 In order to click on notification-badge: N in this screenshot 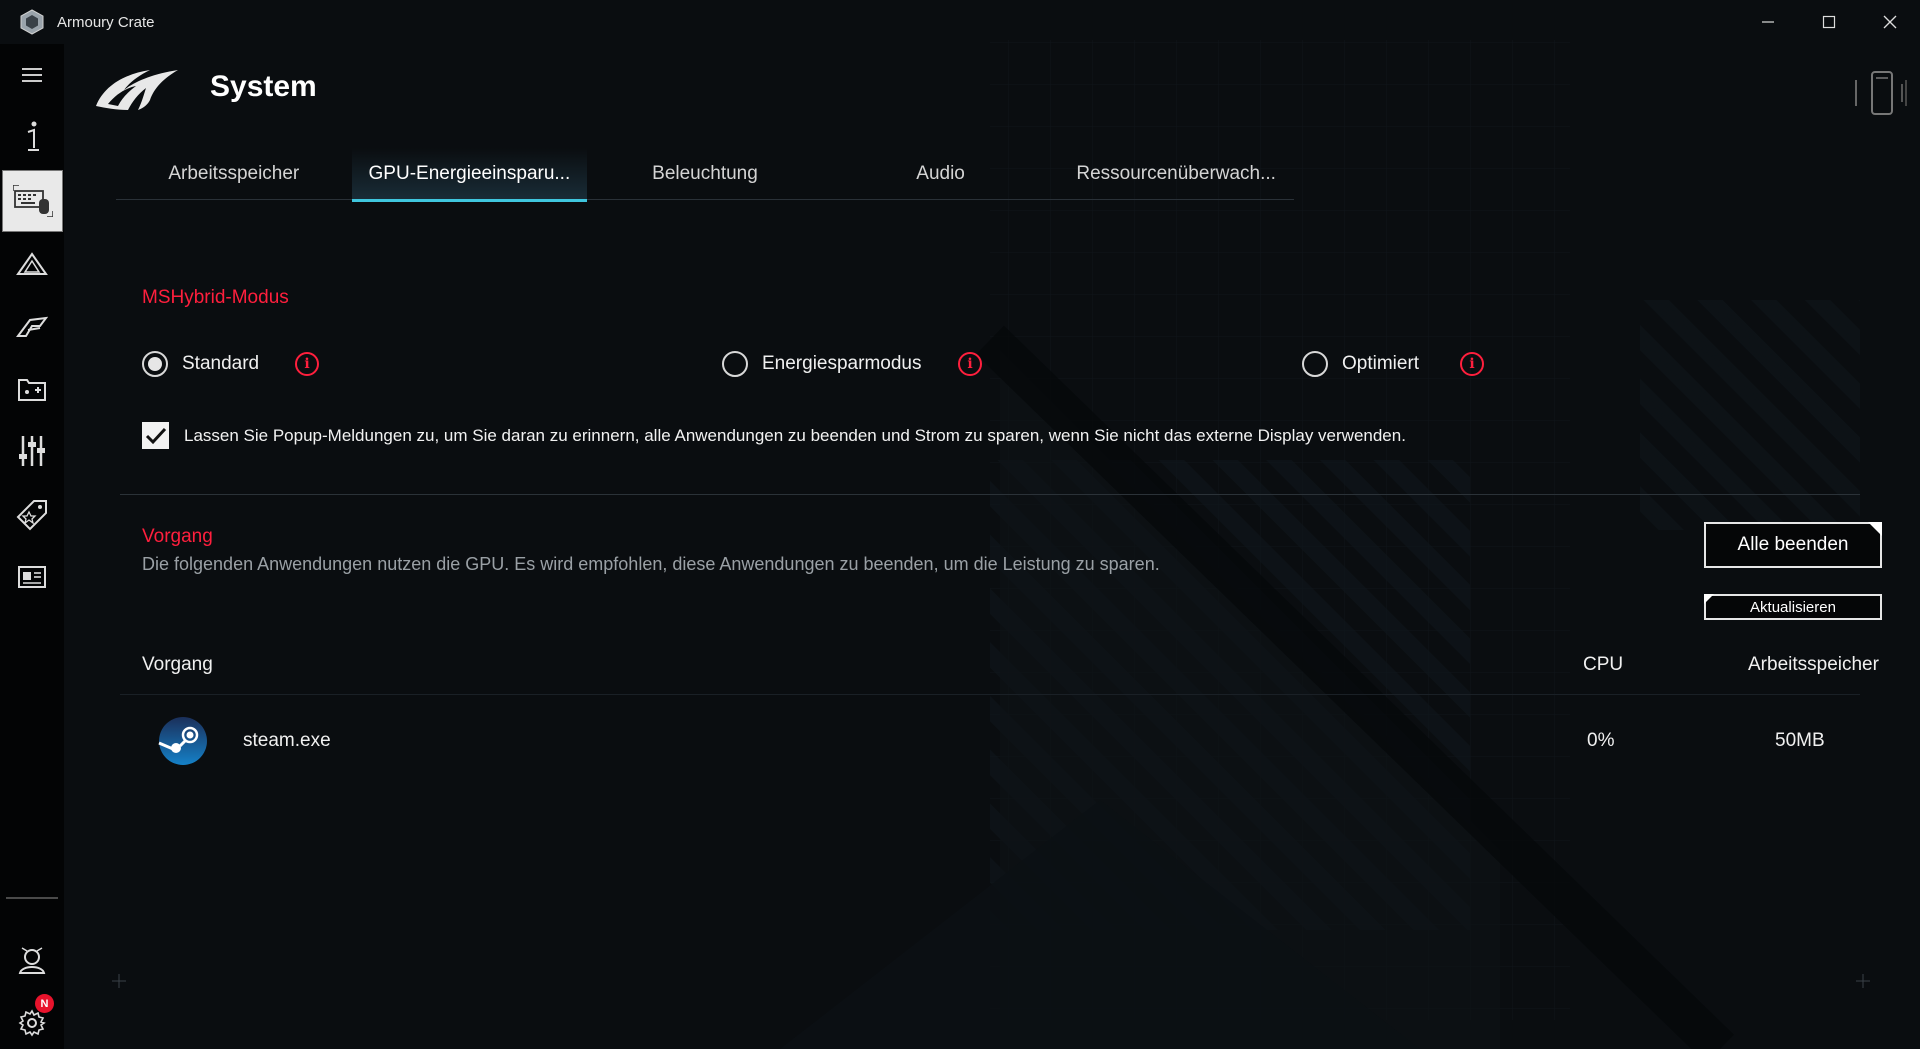, I will do `click(44, 1003)`.